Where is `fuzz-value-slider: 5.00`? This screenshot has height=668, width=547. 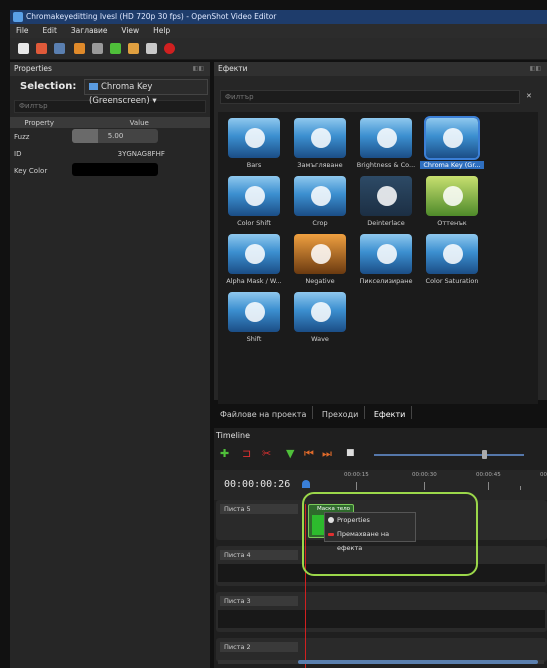
fuzz-value-slider: 5.00 is located at coordinates (115, 135).